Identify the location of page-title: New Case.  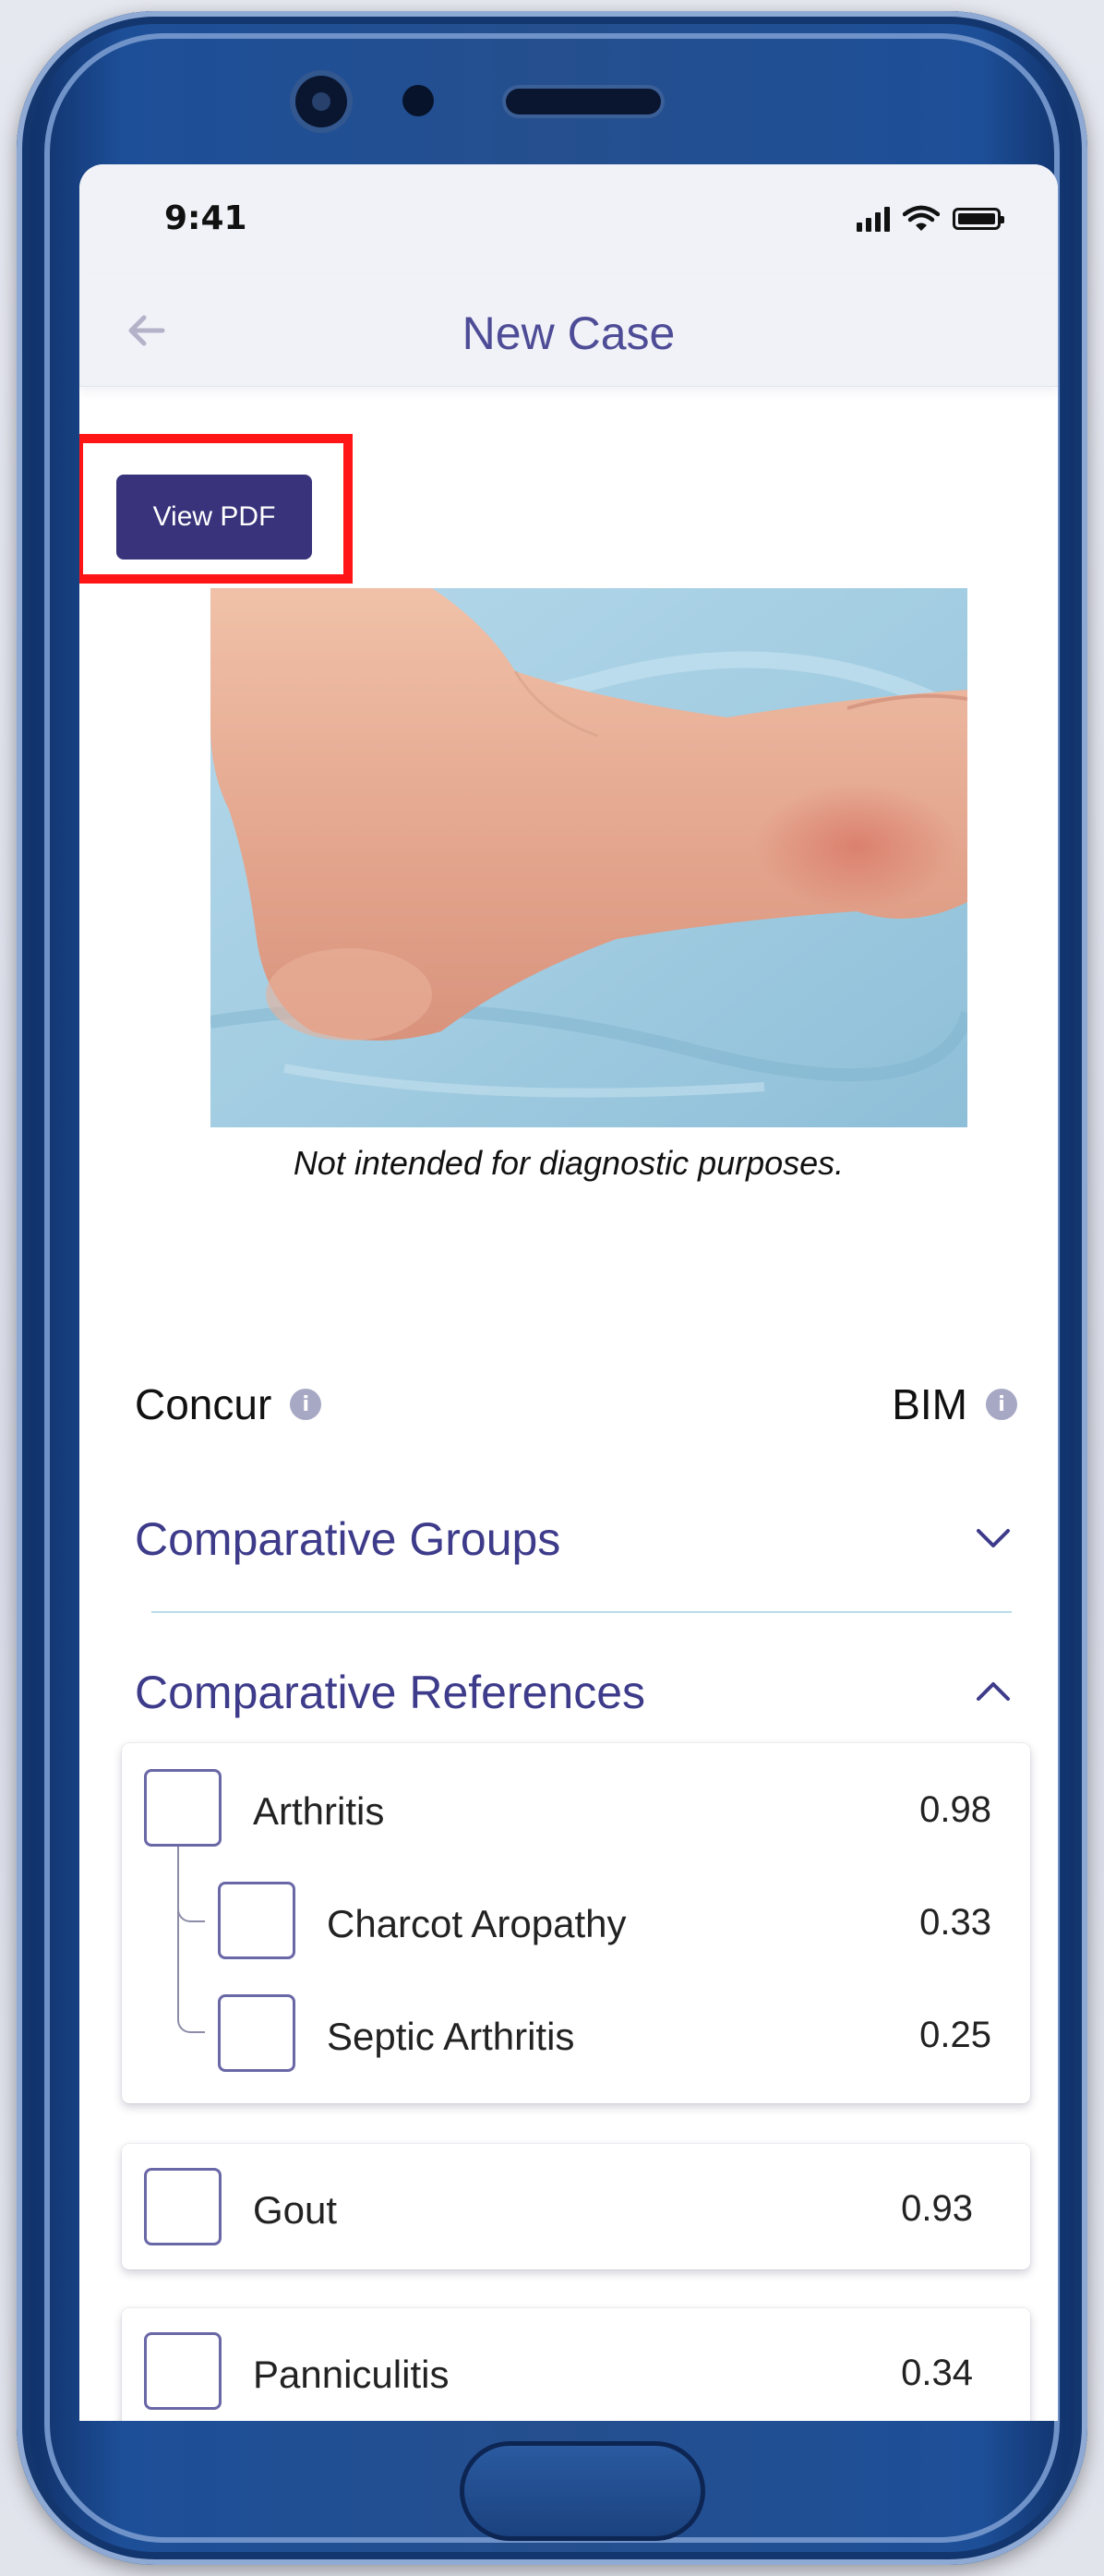
(569, 333).